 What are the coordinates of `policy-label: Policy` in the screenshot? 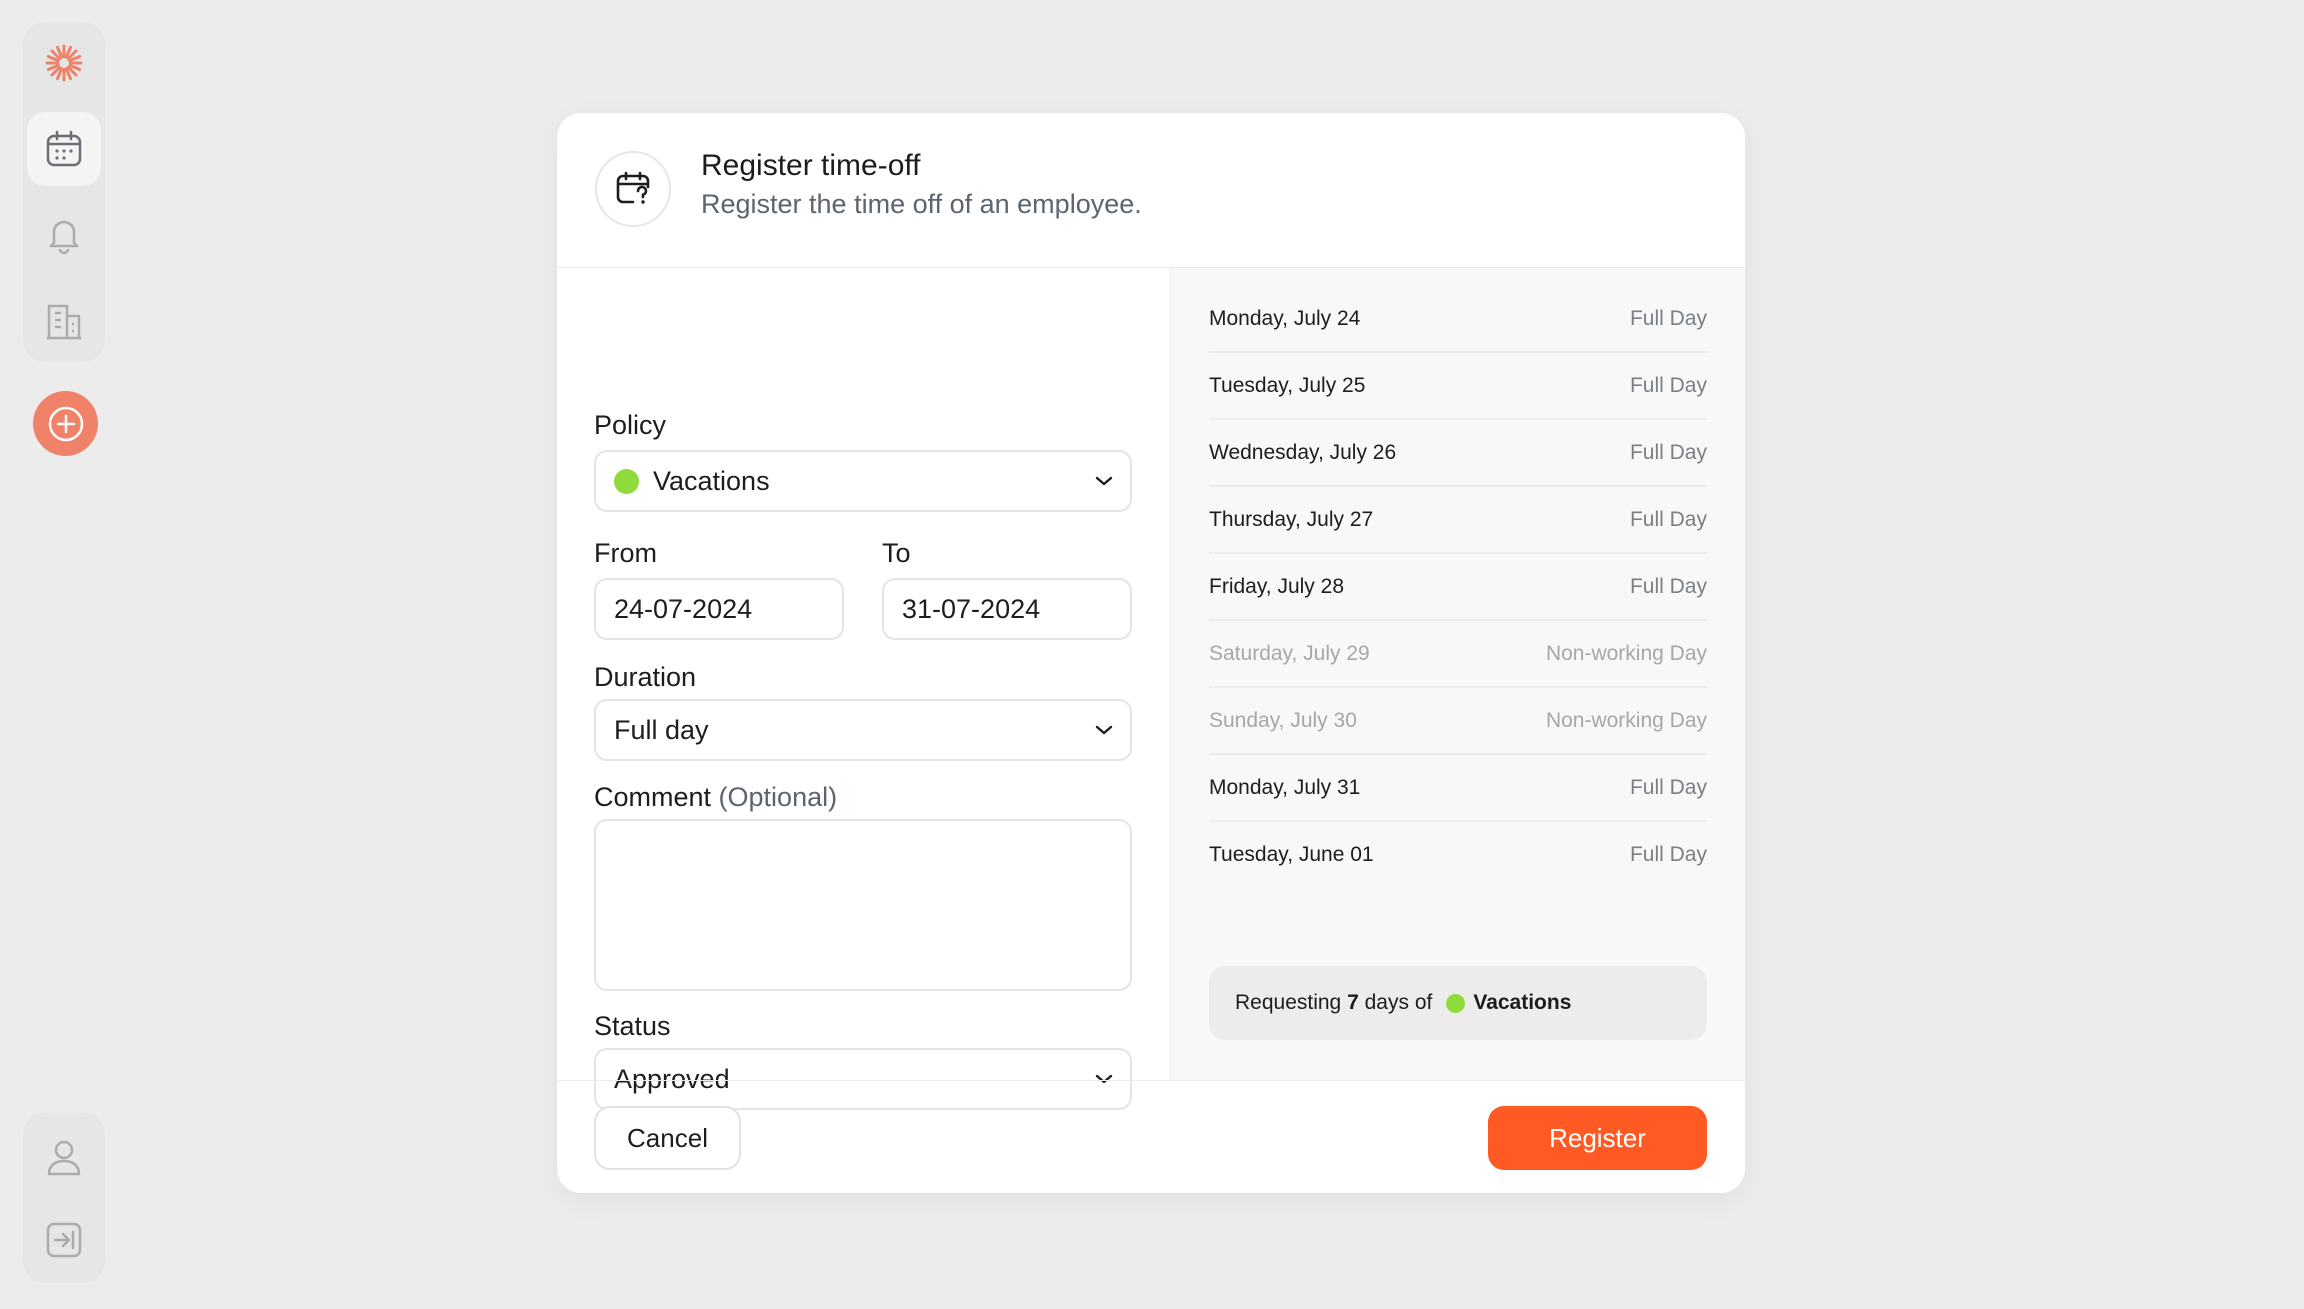 It's located at (630, 425).